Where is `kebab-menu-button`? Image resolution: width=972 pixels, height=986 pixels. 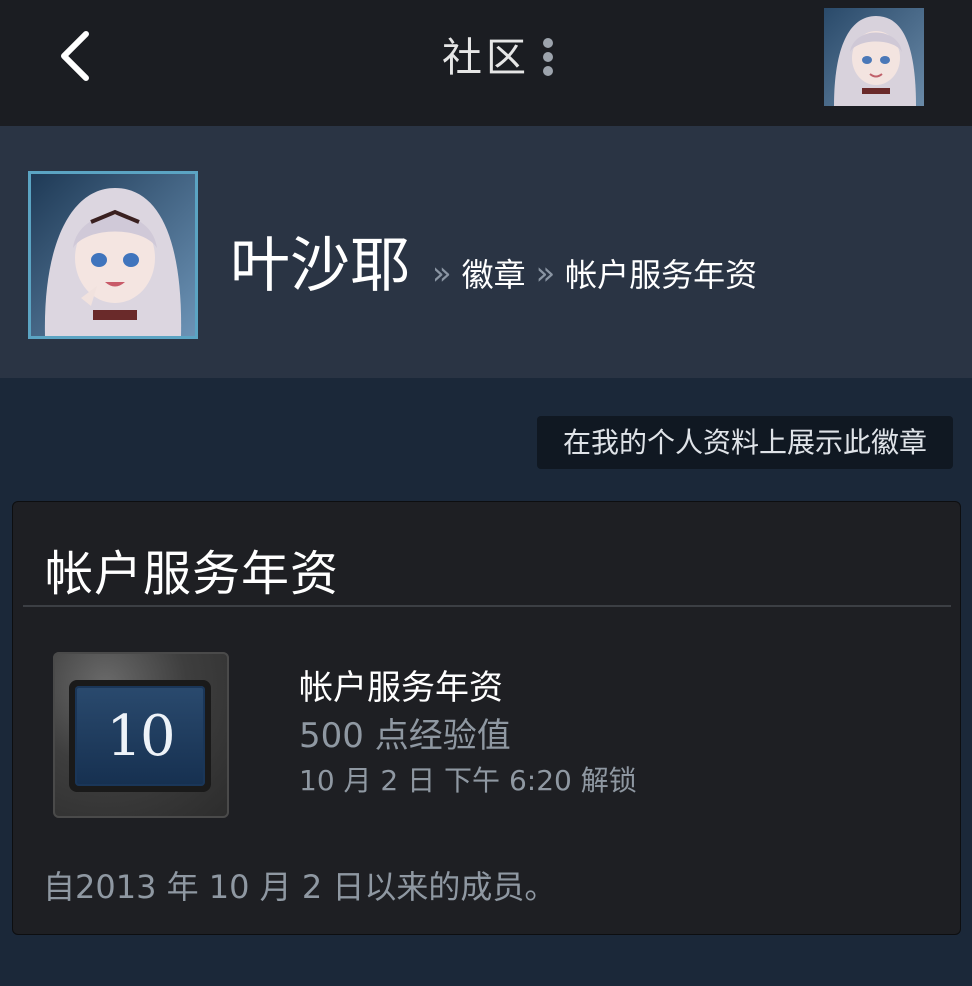
kebab-menu-button is located at coordinates (548, 57).